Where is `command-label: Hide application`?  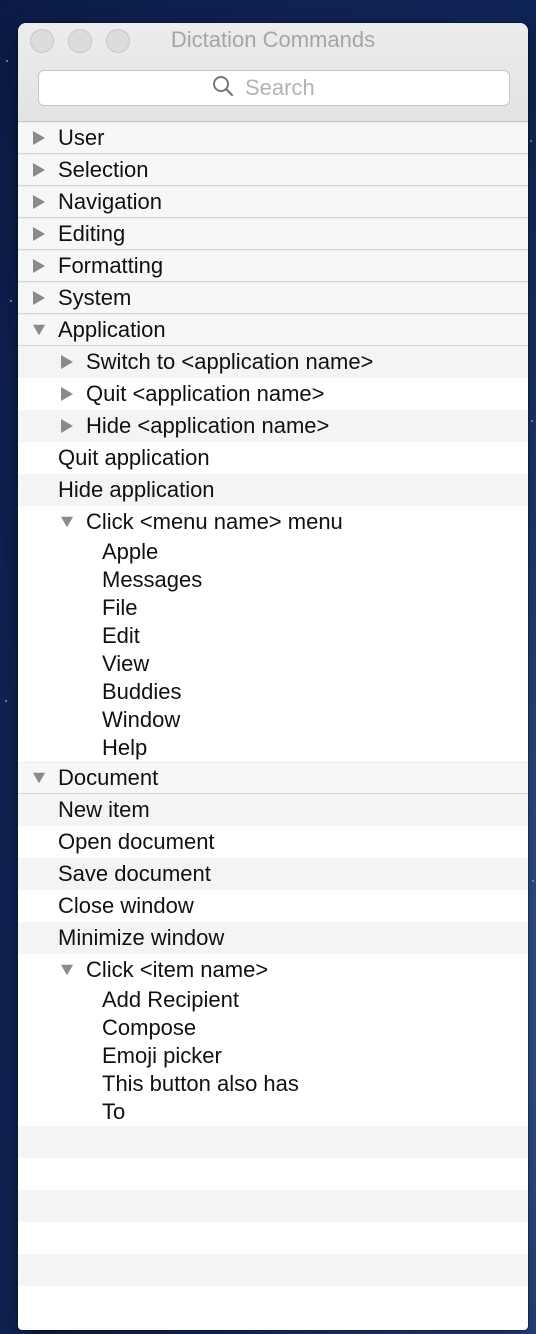 command-label: Hide application is located at coordinates (136, 489).